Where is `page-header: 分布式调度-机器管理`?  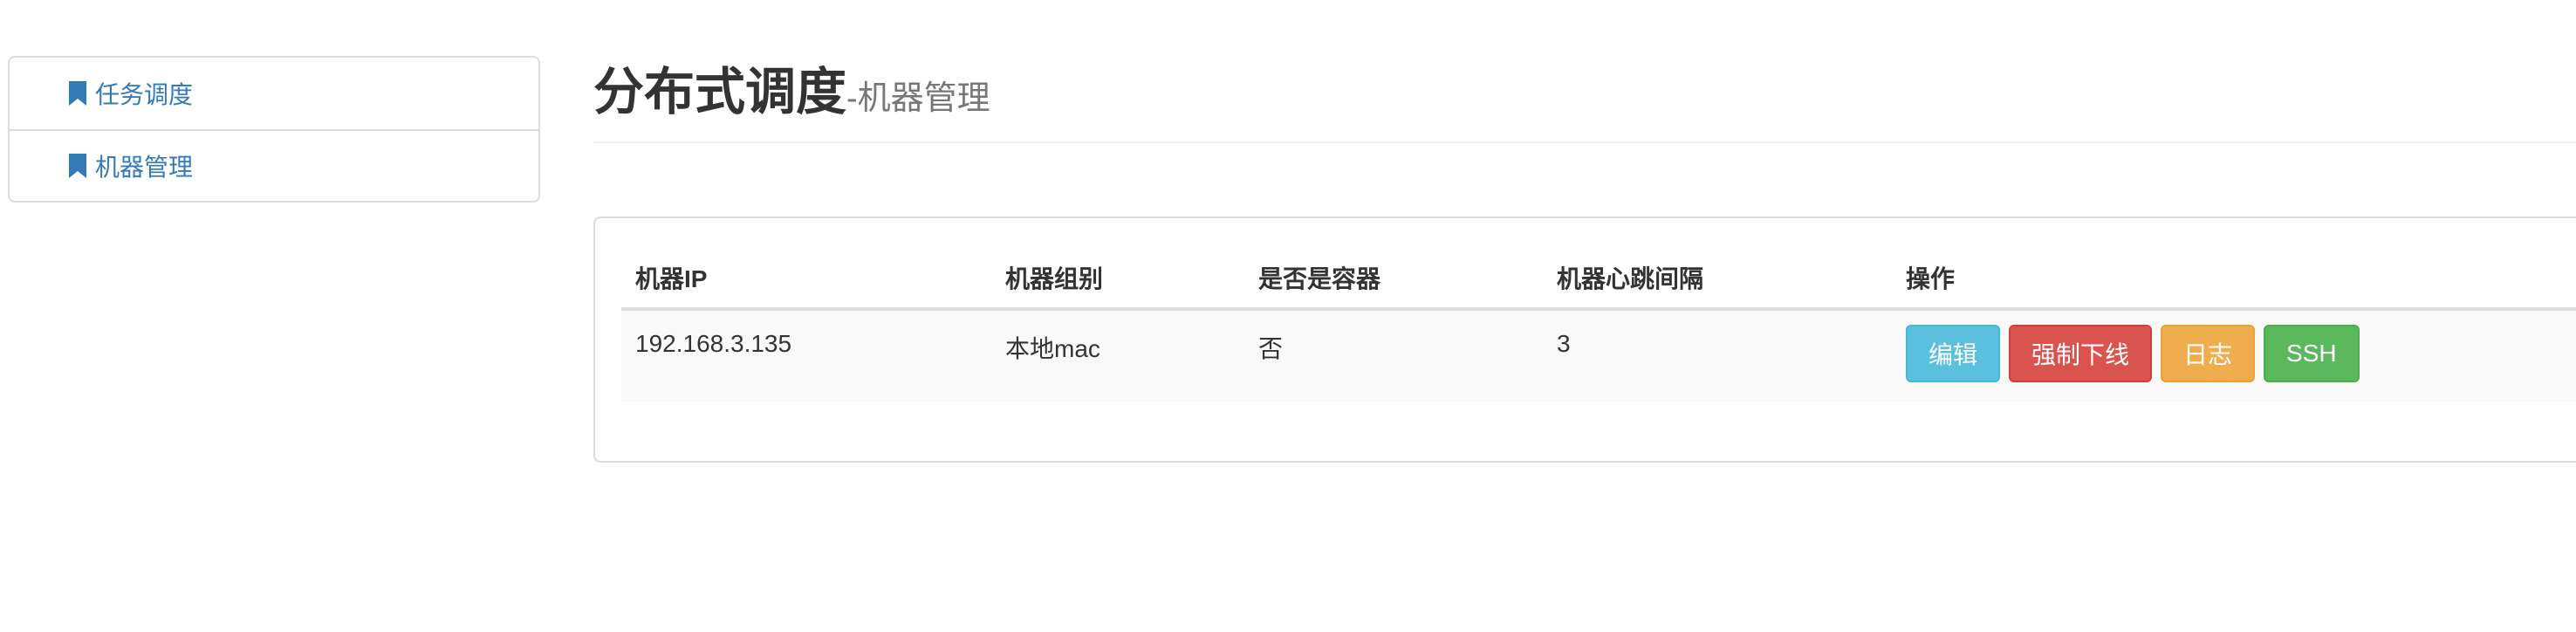
page-header: 分布式调度-机器管理 is located at coordinates (1584, 94).